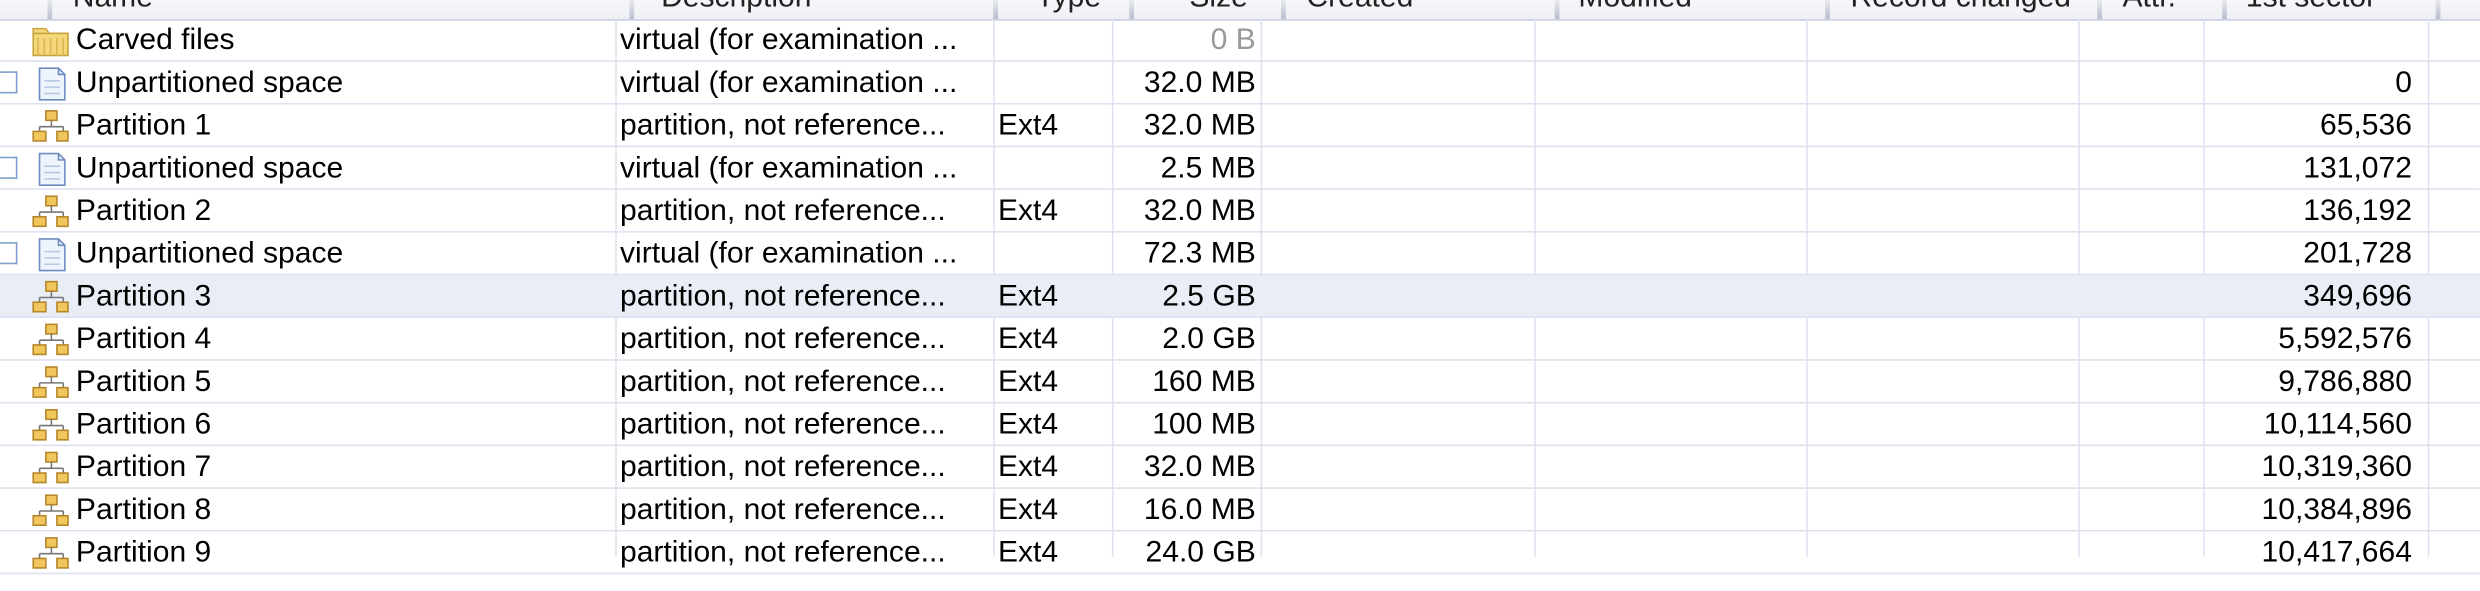  Describe the element at coordinates (143, 467) in the screenshot. I see `cell-name: Partition 7` at that location.